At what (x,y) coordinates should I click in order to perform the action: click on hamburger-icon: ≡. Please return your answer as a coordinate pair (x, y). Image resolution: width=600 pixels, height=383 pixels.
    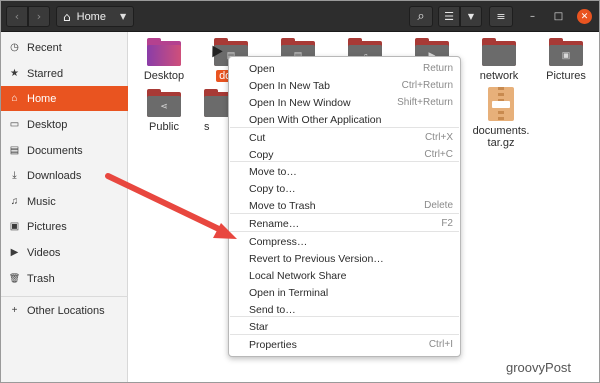
    Looking at the image, I should click on (501, 16).